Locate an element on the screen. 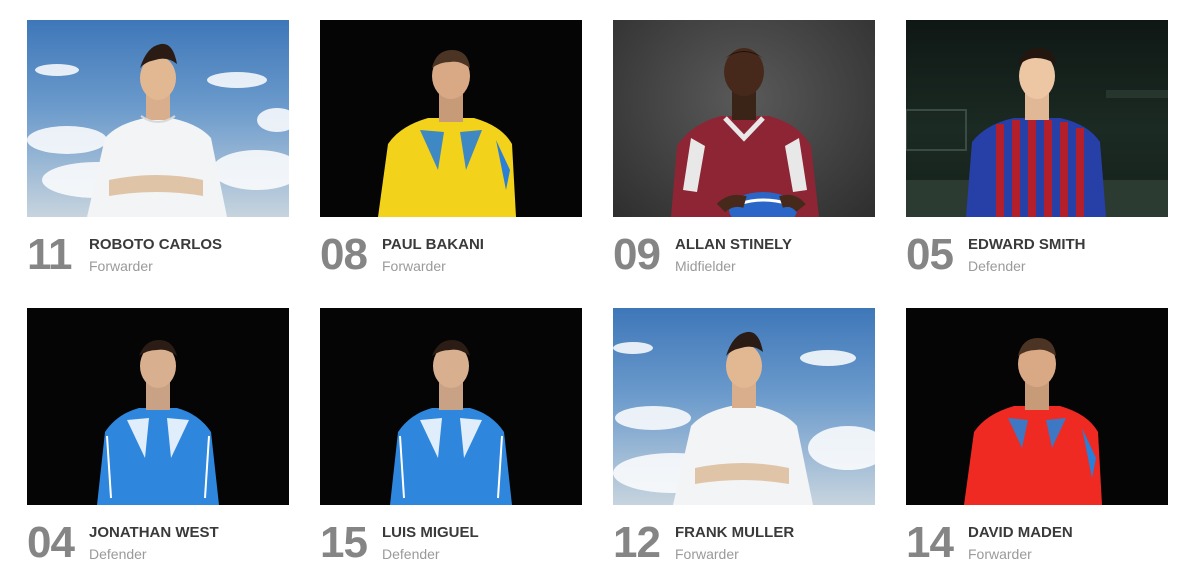  player-card: 09 ALLAN STINELY Midfielder is located at coordinates (744, 151).